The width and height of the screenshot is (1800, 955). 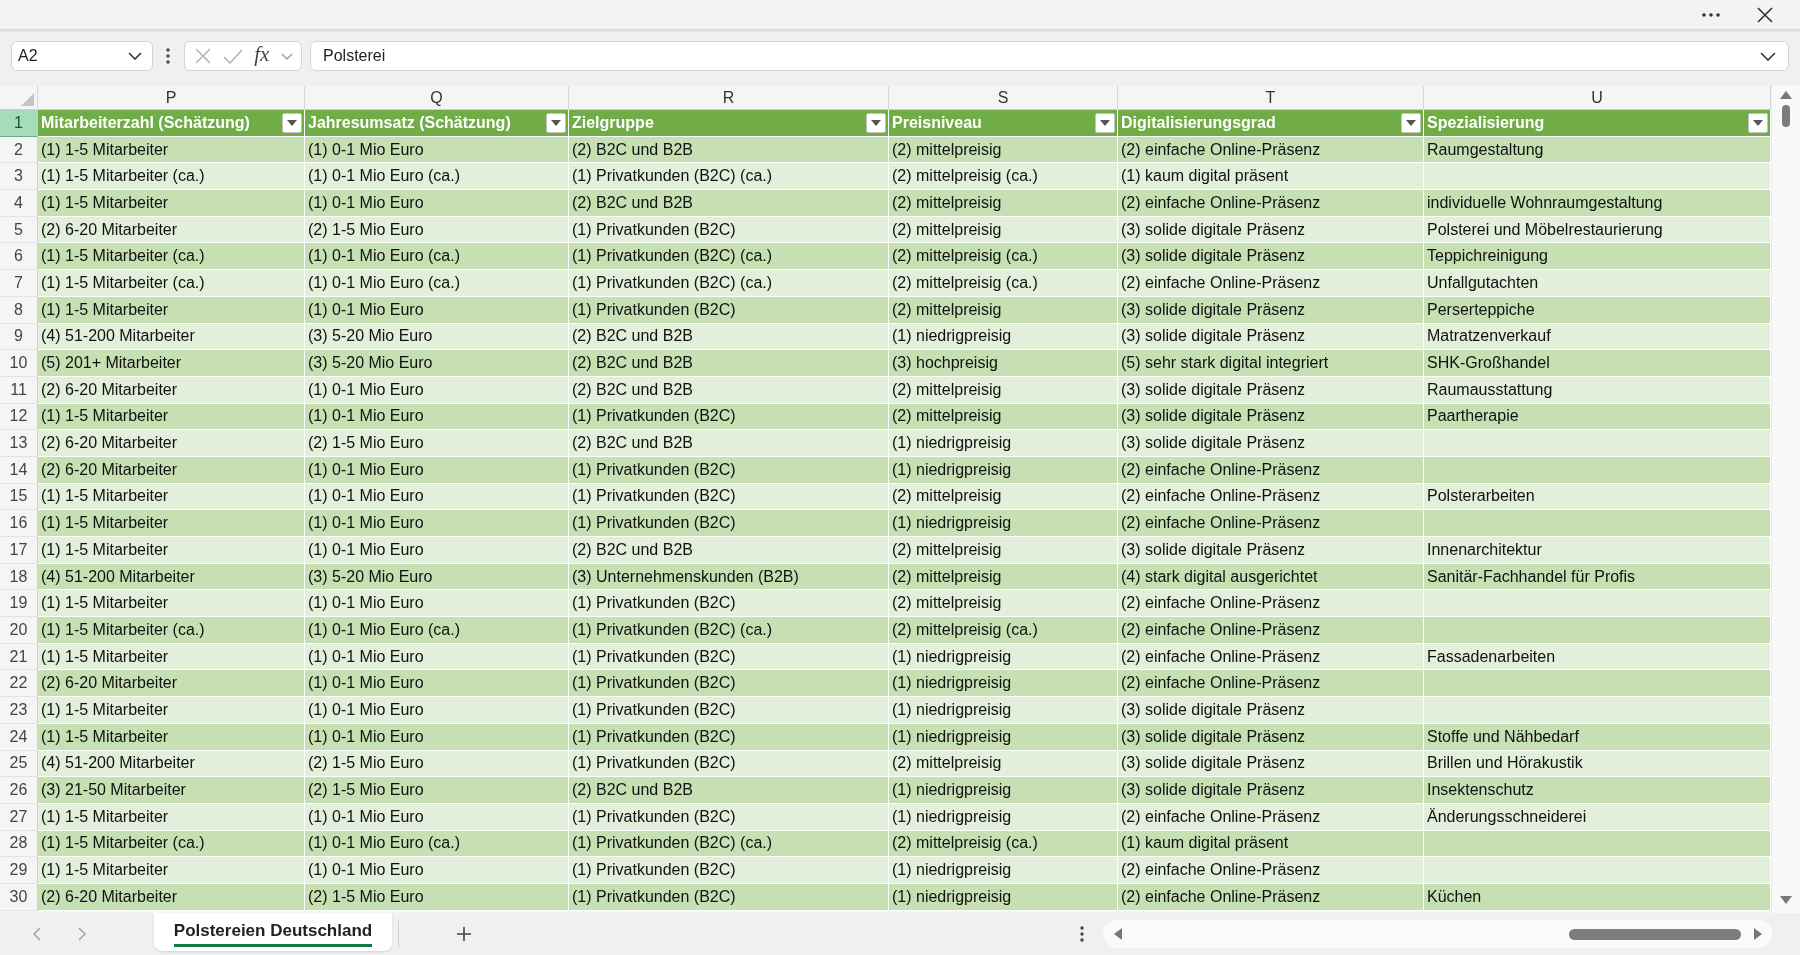 I want to click on table-cell: Brillen und Hörakustik, so click(x=1597, y=764).